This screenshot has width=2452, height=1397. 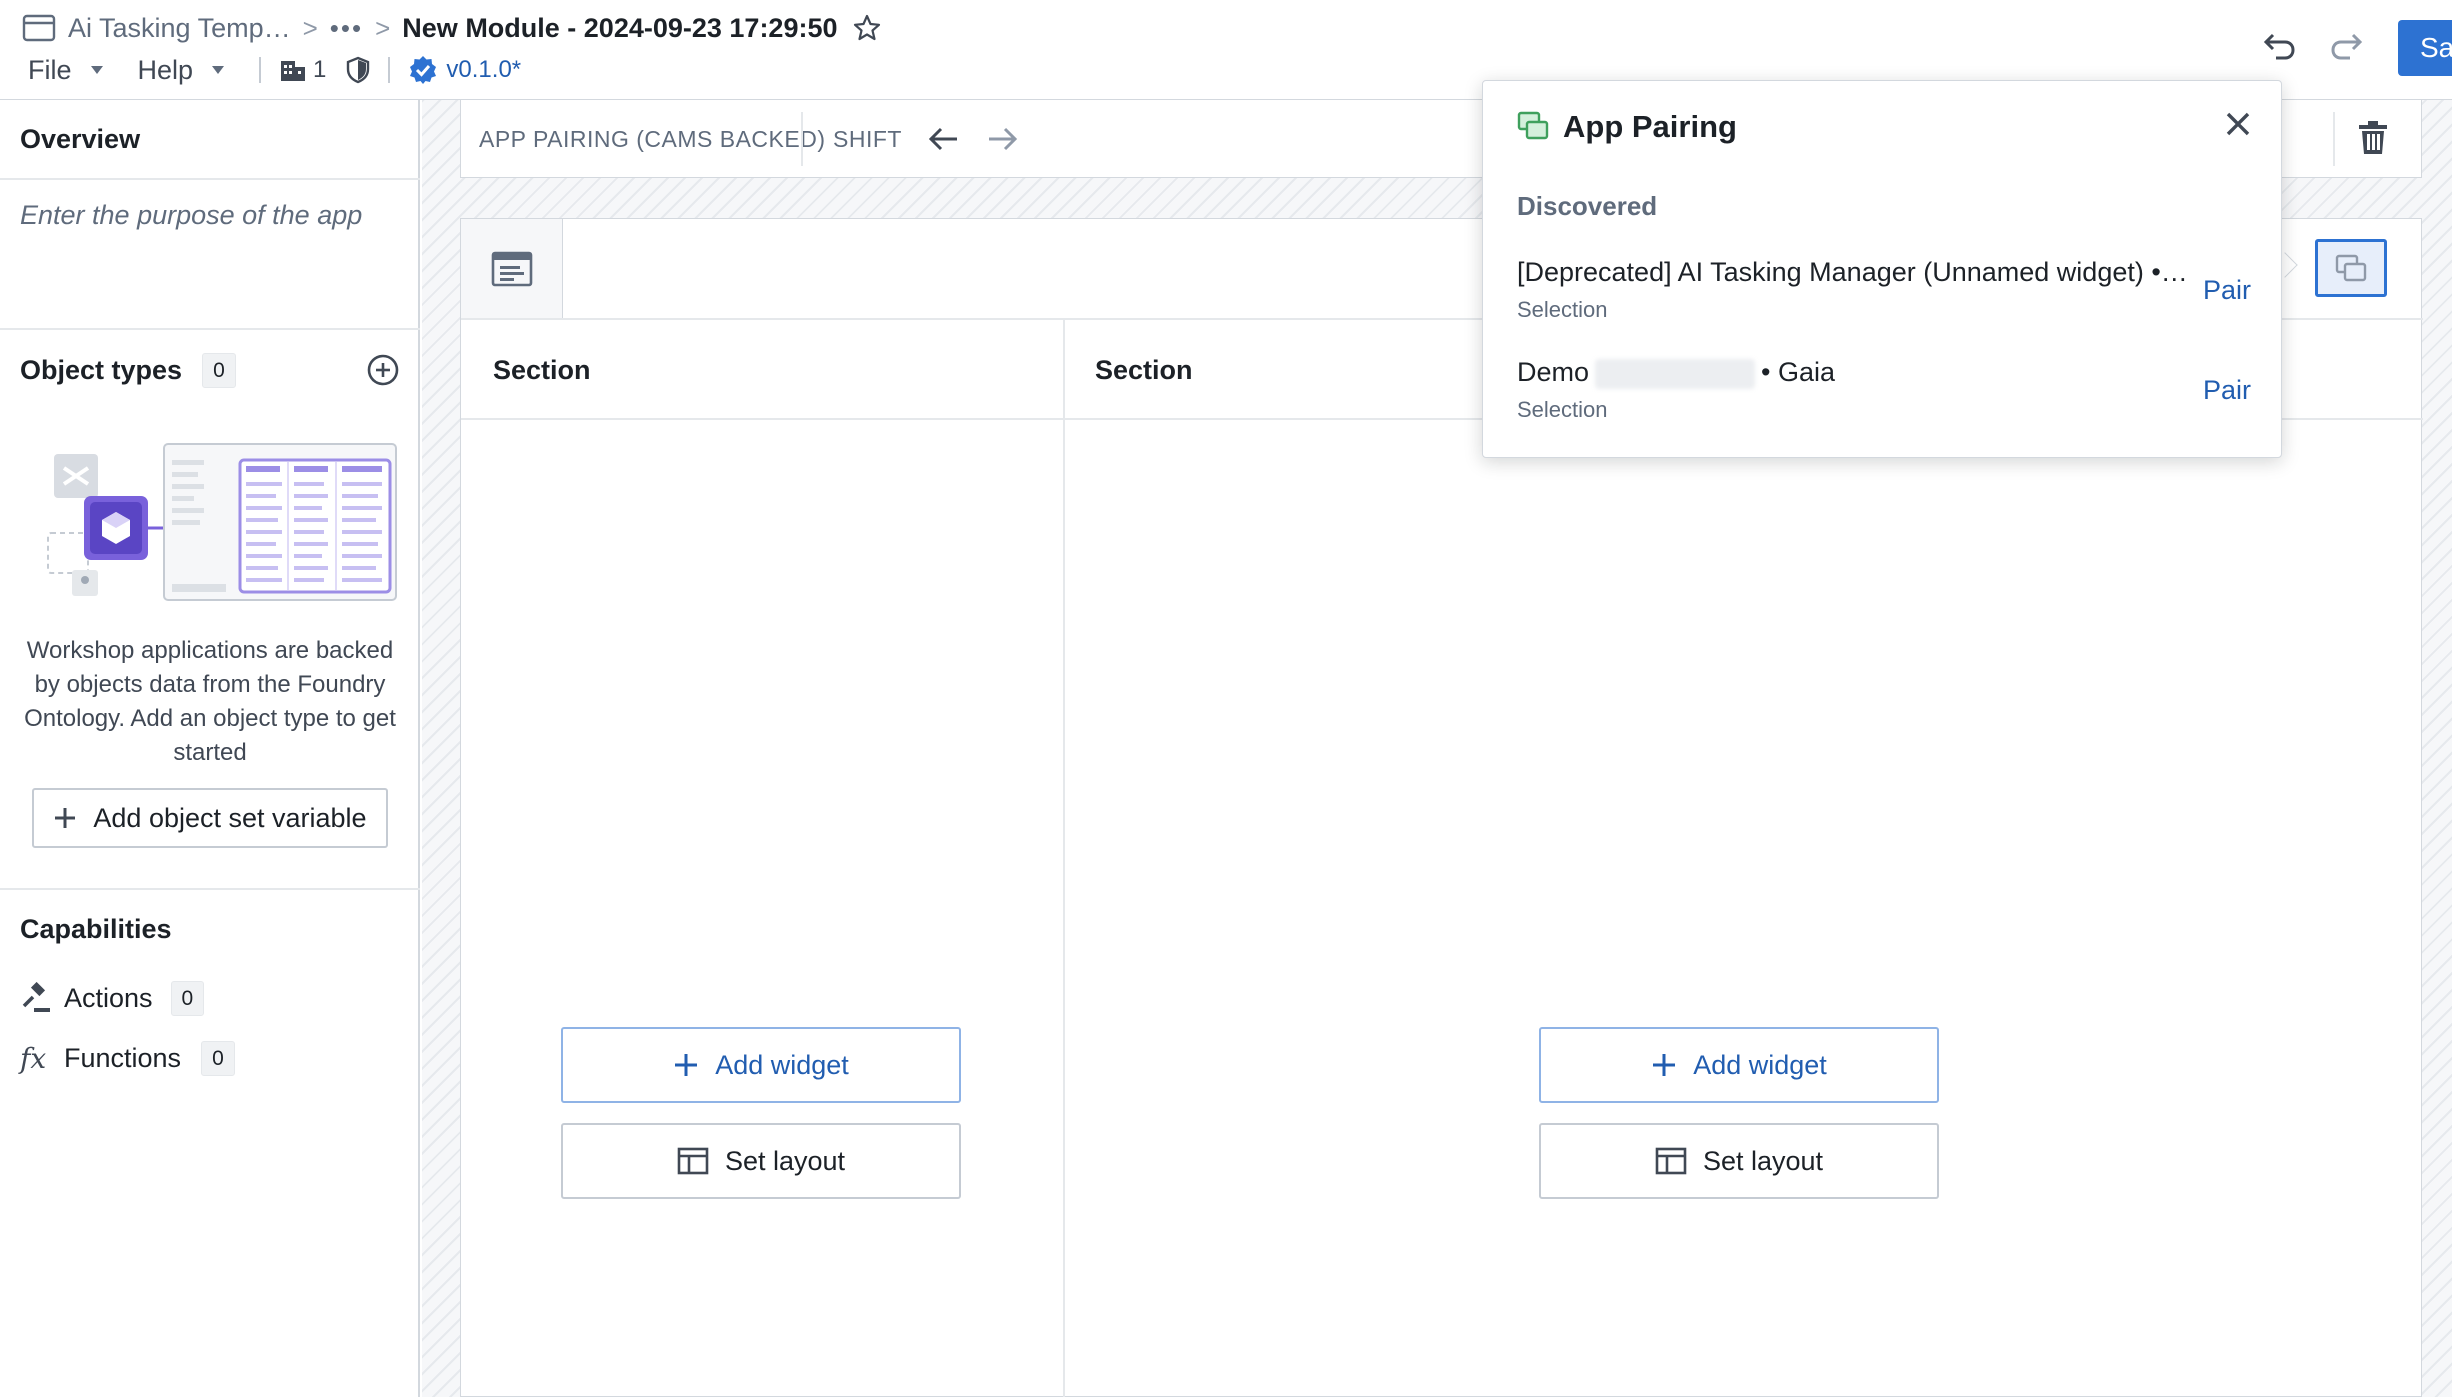 What do you see at coordinates (423, 70) in the screenshot?
I see `verified-icon` at bounding box center [423, 70].